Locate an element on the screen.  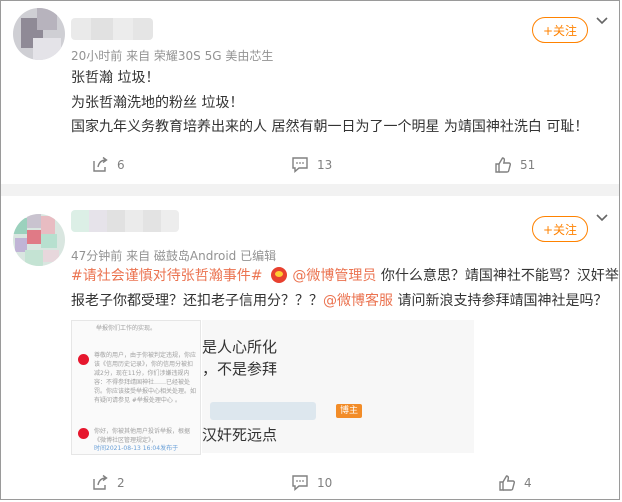
action-bar: 6 13 51 is located at coordinates (310, 165).